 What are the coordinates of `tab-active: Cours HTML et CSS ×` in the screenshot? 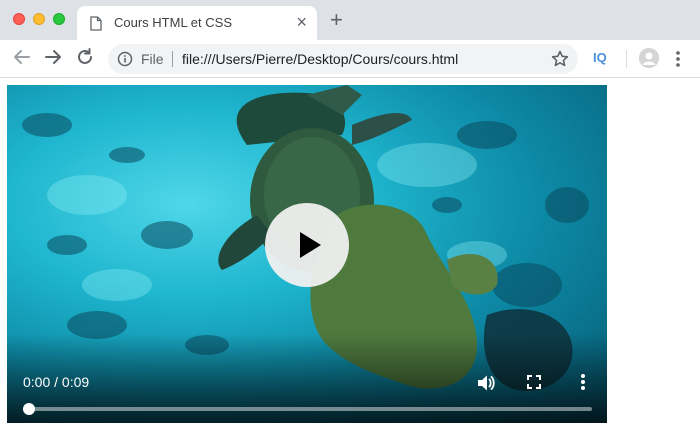 It's located at (197, 23).